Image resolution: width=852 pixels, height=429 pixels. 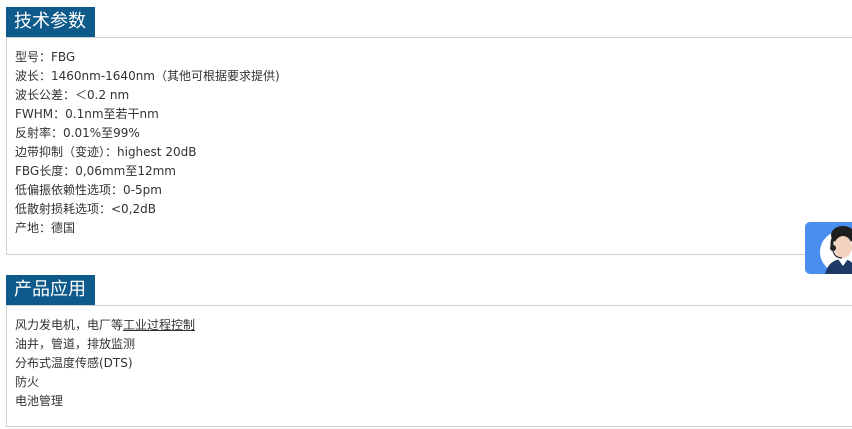 I want to click on section-header: 产品应用, so click(x=429, y=290).